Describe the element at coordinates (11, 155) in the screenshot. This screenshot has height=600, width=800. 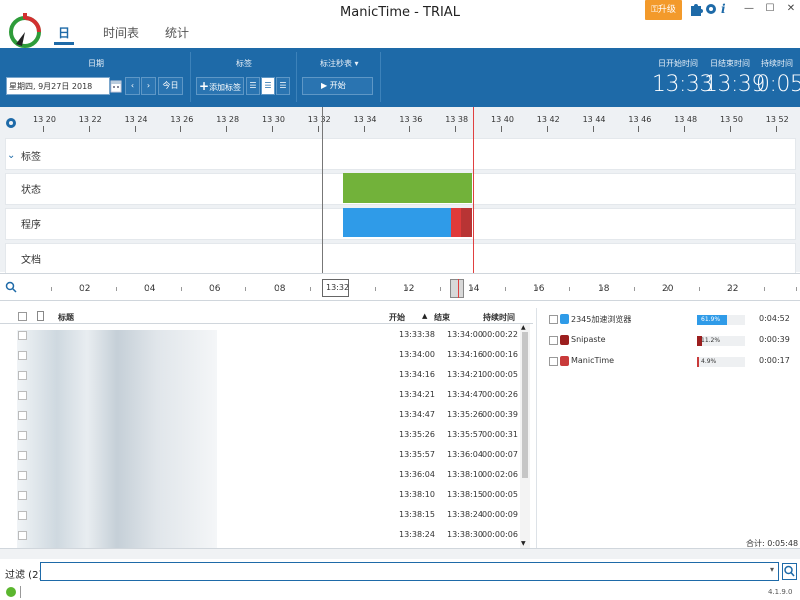
I see `chevron-down-icon: ⌄` at that location.